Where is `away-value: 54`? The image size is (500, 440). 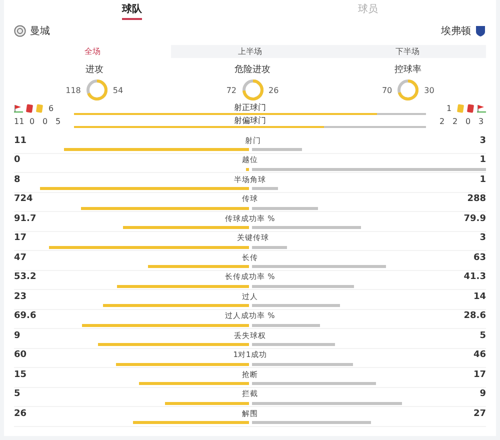
away-value: 54 is located at coordinates (118, 90).